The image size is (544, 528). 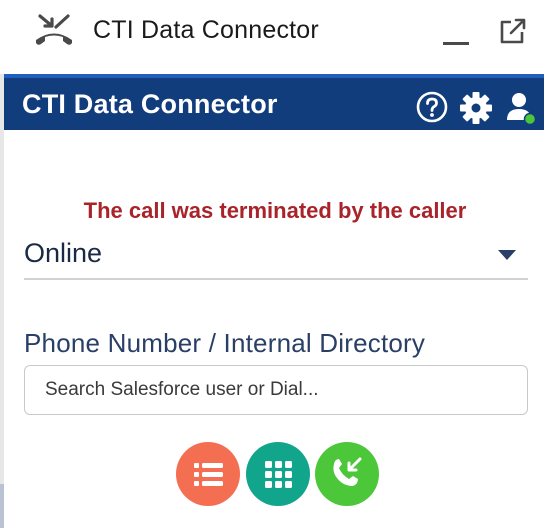 I want to click on panel-header: CTI Data Connector, so click(x=274, y=102).